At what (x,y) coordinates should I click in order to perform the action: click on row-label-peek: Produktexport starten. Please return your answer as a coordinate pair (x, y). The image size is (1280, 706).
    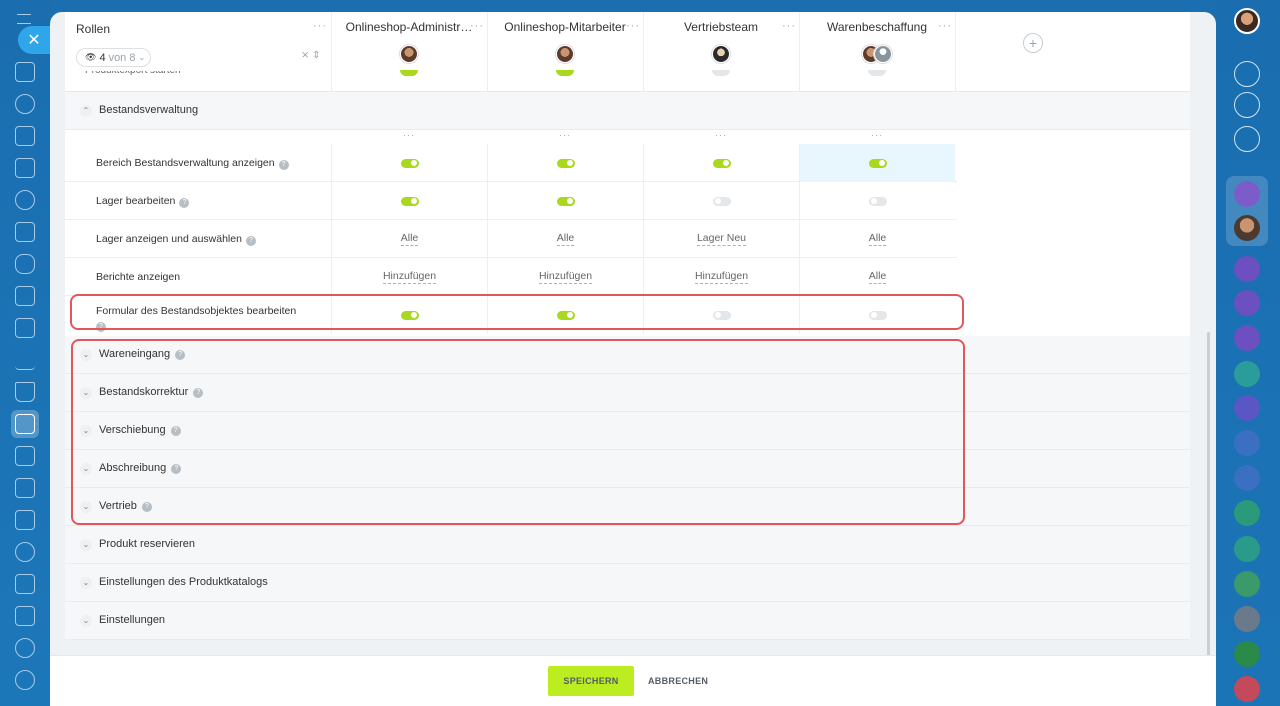
    Looking at the image, I should click on (133, 75).